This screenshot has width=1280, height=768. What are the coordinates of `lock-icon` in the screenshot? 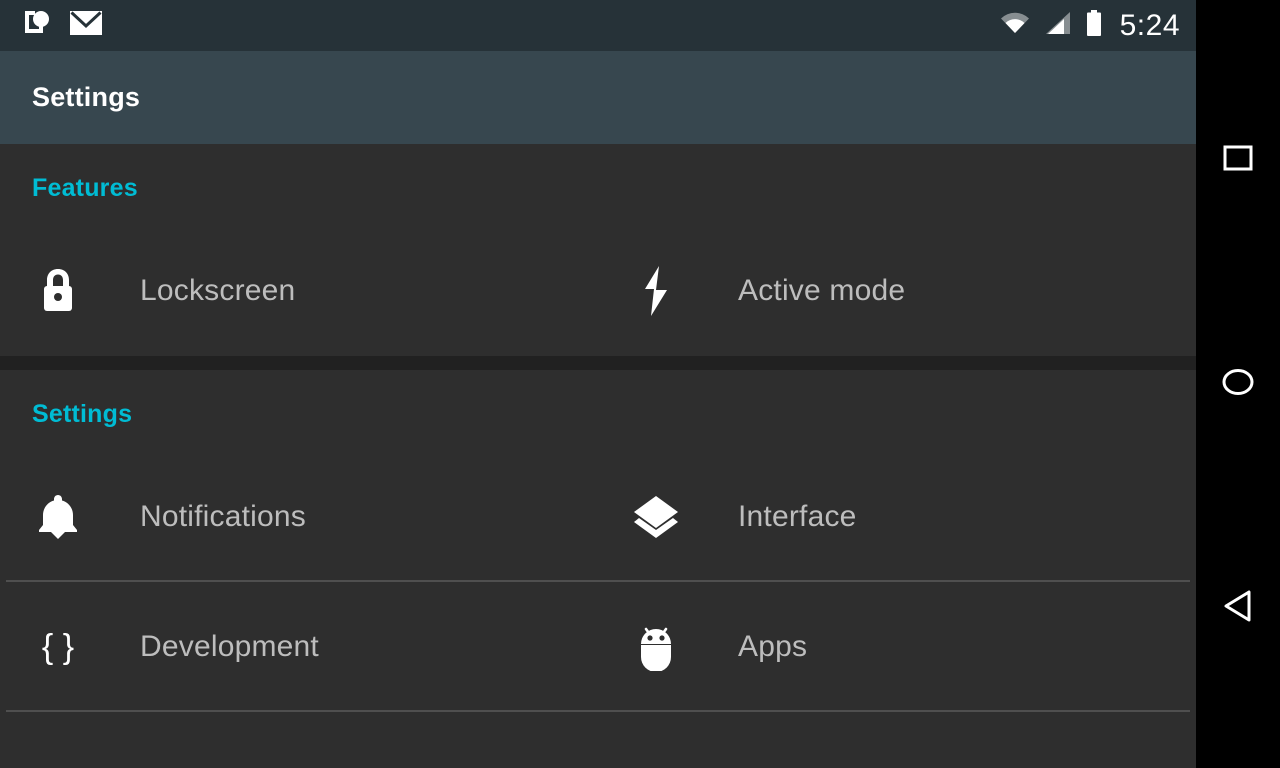 It's located at (58, 291).